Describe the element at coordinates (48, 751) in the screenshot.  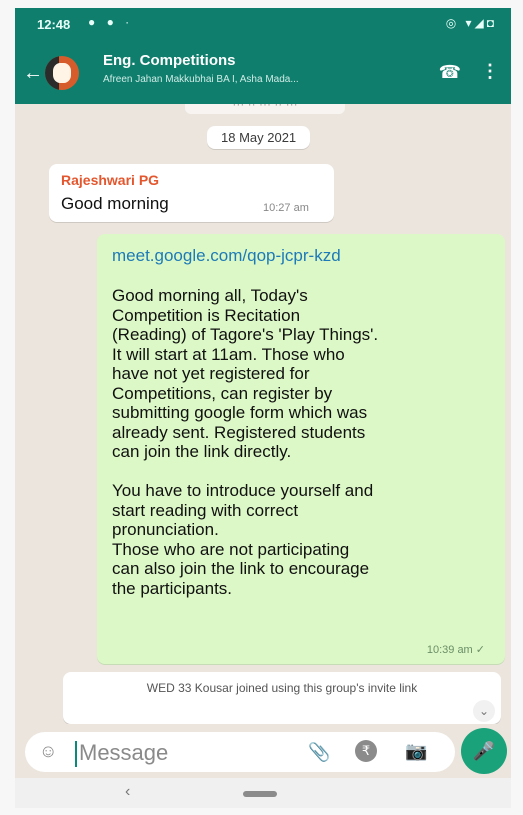
I see `emoji-icon: ☺` at that location.